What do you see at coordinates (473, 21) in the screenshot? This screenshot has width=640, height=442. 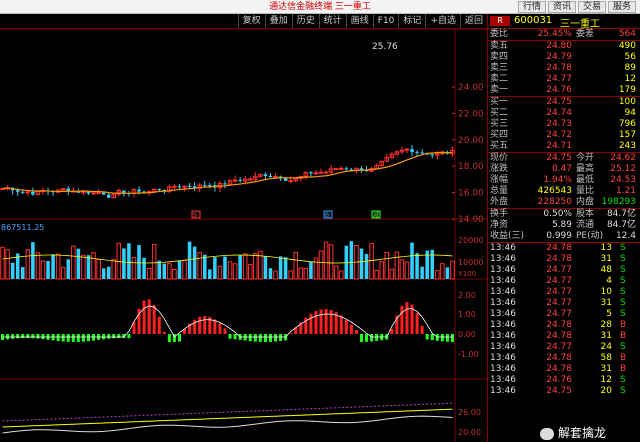 I see `toolbar-button-8: 返回` at bounding box center [473, 21].